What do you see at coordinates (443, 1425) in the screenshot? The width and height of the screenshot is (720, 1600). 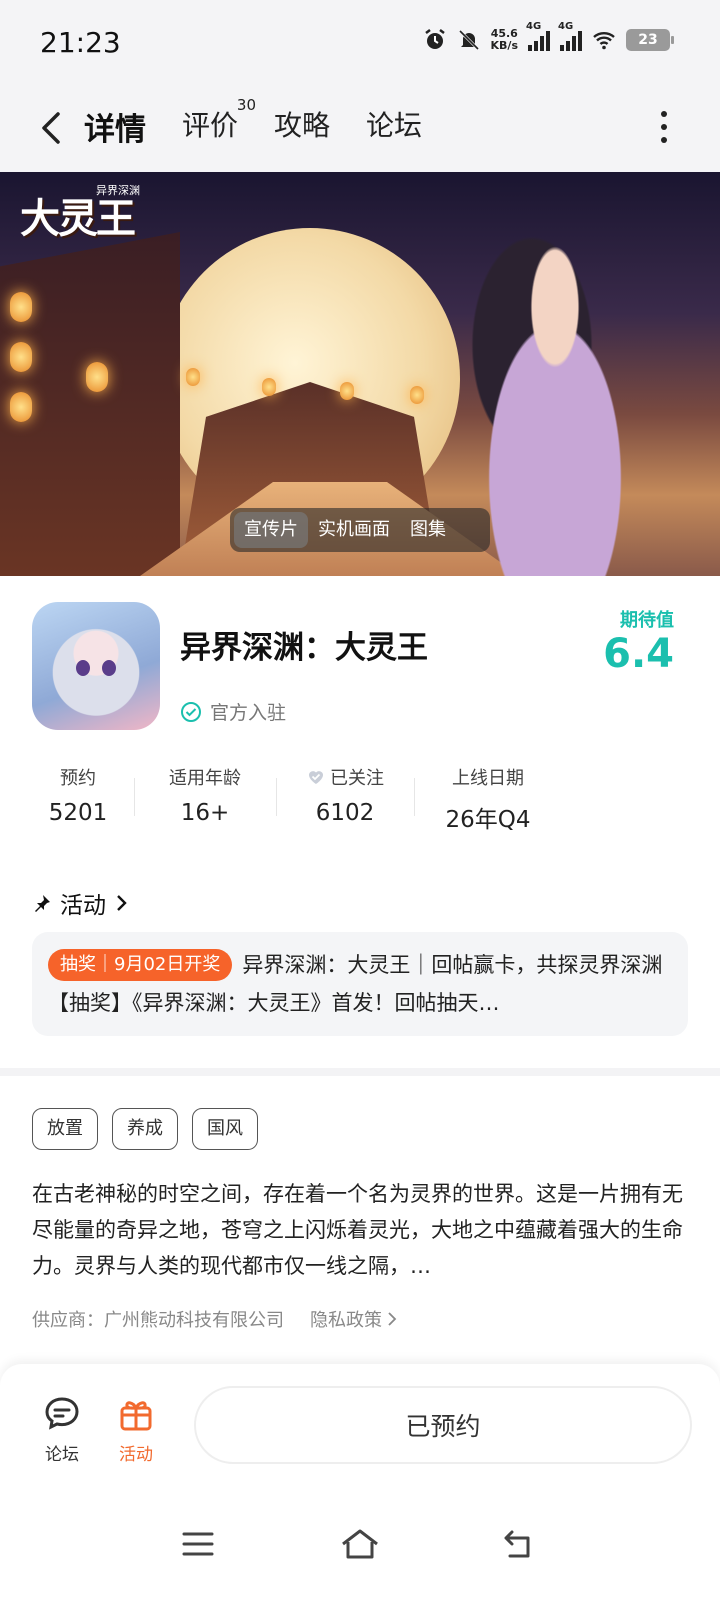 I see `reserved-button: 已预约` at bounding box center [443, 1425].